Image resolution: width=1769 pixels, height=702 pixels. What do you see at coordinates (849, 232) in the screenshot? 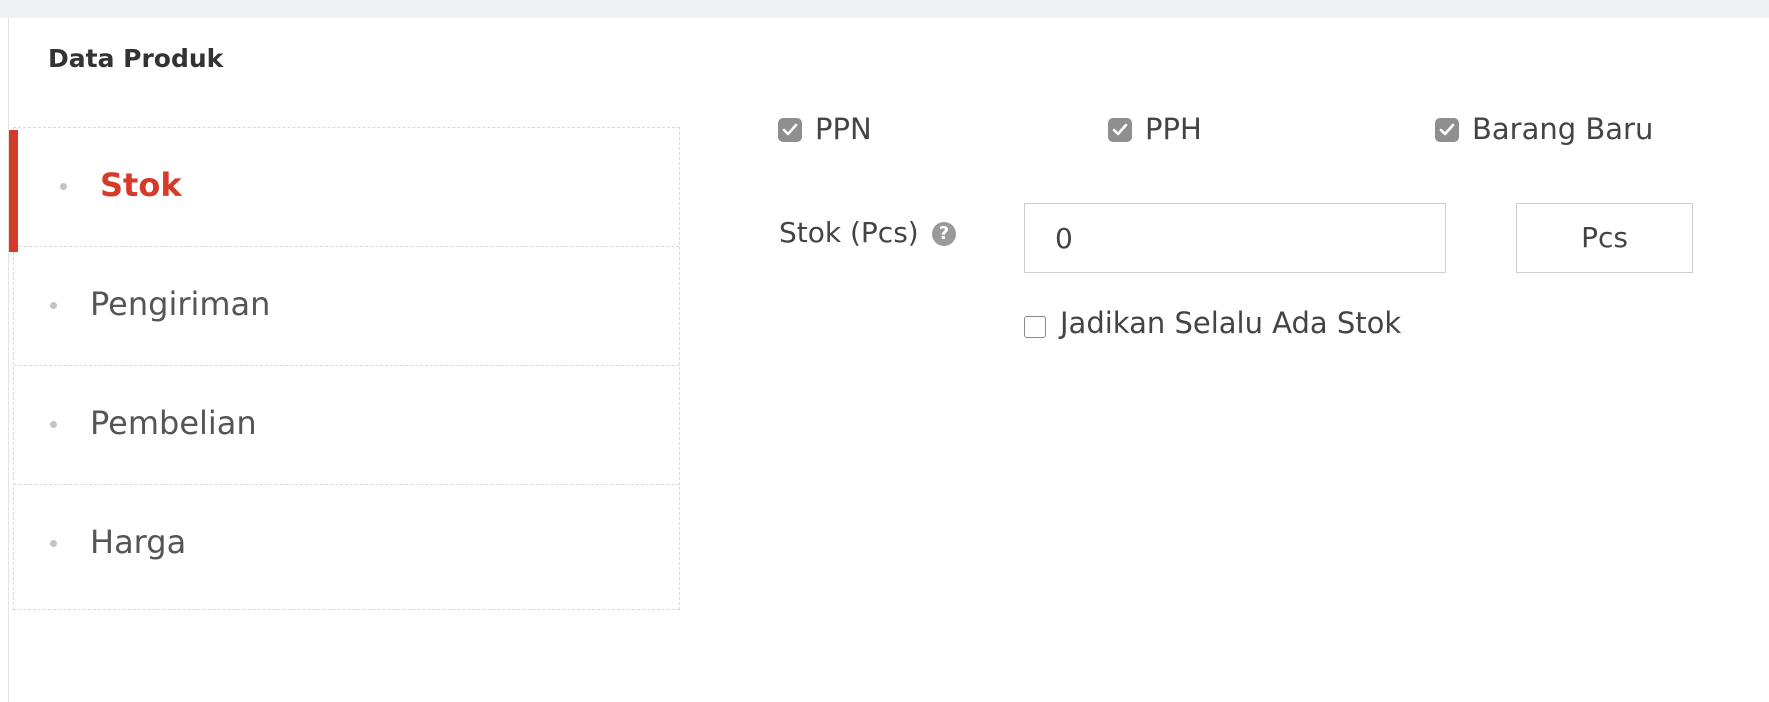
I see `stock-label: Stok (Pcs)` at bounding box center [849, 232].